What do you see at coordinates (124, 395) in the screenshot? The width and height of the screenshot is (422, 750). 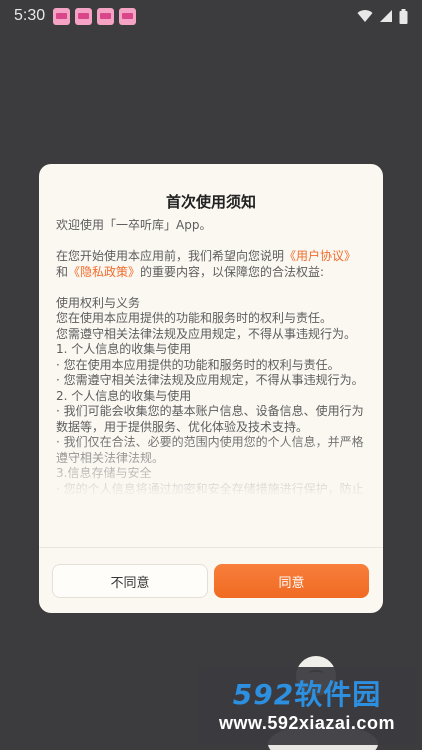 I see `item-2-title: 2. 个人信息的收集与使用` at bounding box center [124, 395].